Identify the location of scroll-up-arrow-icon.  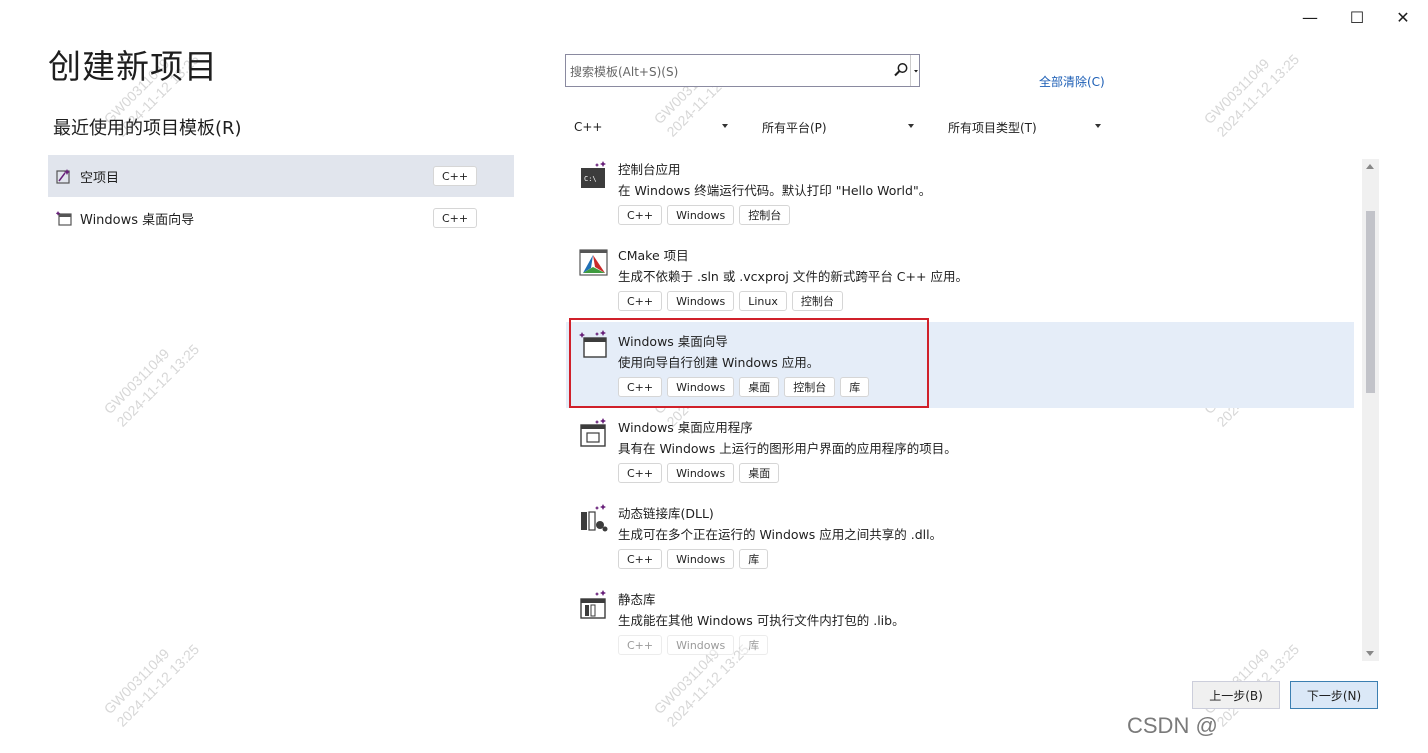
(1370, 166).